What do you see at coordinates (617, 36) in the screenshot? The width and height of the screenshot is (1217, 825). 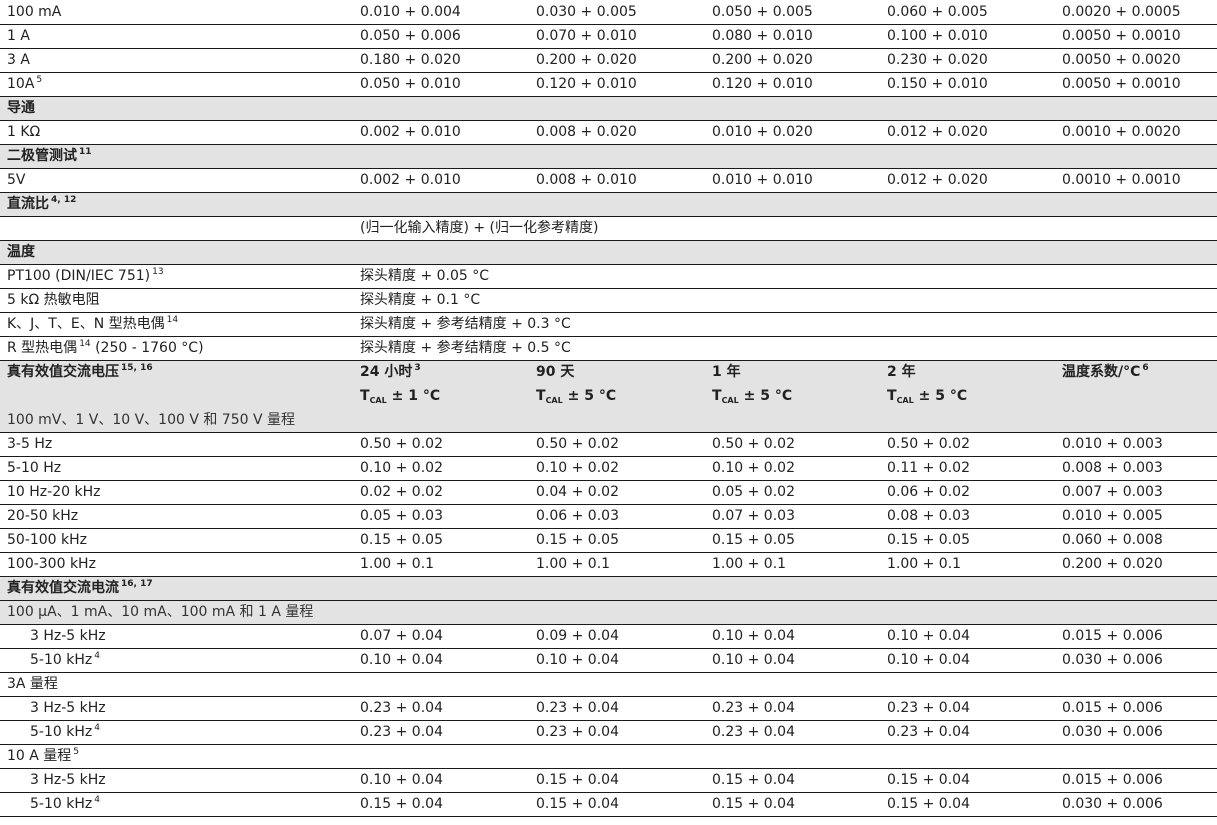 I see `table-cell: 0.070 + 0.010` at bounding box center [617, 36].